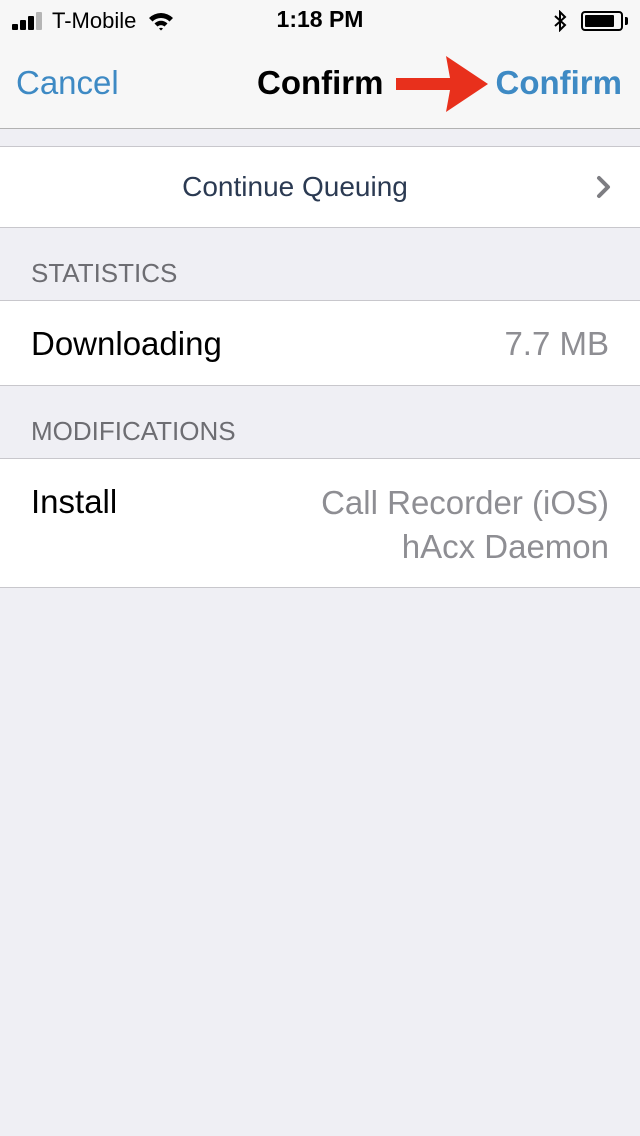  Describe the element at coordinates (559, 83) in the screenshot. I see `confirm-button: Confirm` at that location.